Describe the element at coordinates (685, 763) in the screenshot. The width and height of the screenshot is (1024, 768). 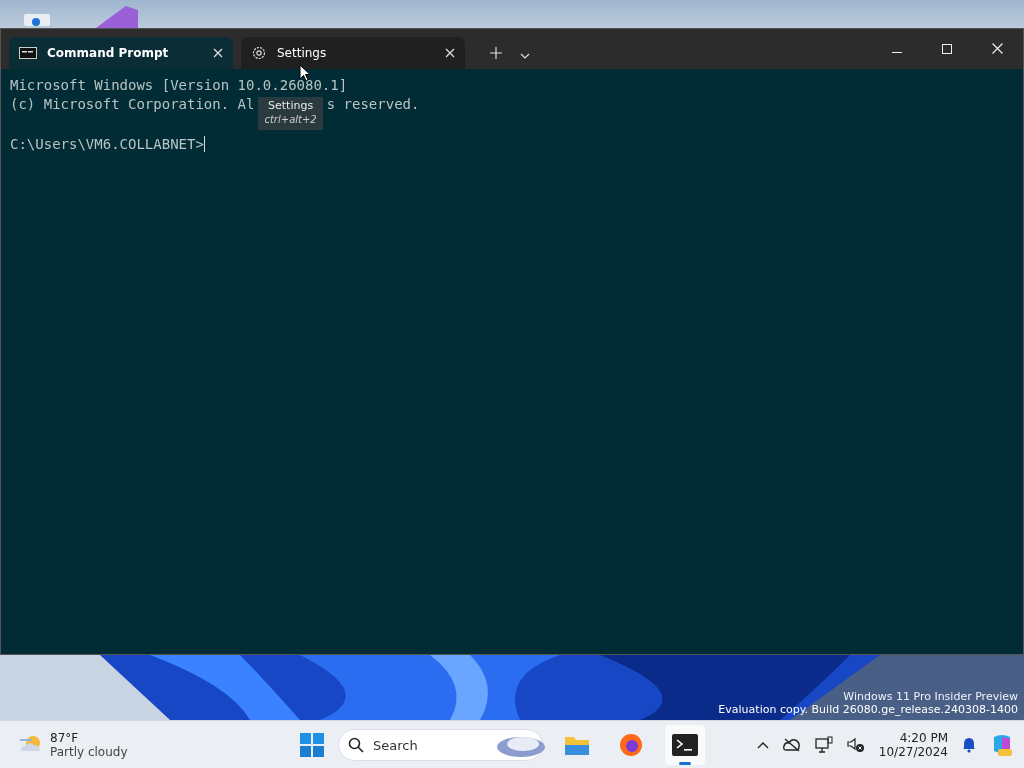
I see `running-indicator` at that location.